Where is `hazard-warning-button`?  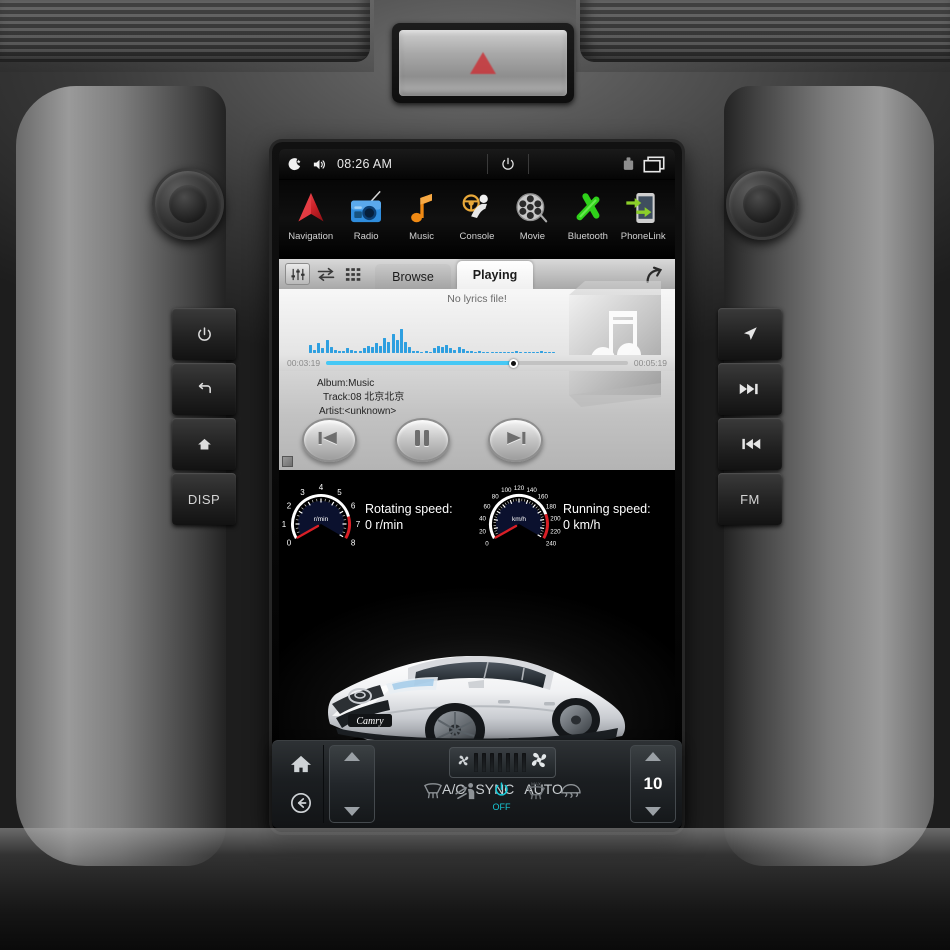 hazard-warning-button is located at coordinates (483, 63).